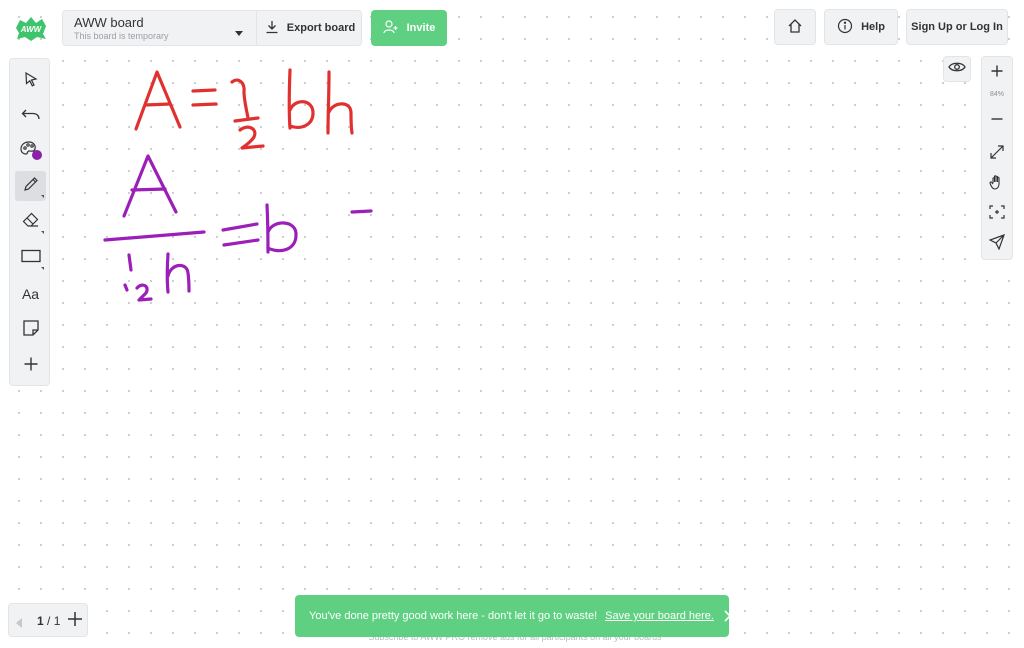  I want to click on equation-2-strokes, so click(238, 228).